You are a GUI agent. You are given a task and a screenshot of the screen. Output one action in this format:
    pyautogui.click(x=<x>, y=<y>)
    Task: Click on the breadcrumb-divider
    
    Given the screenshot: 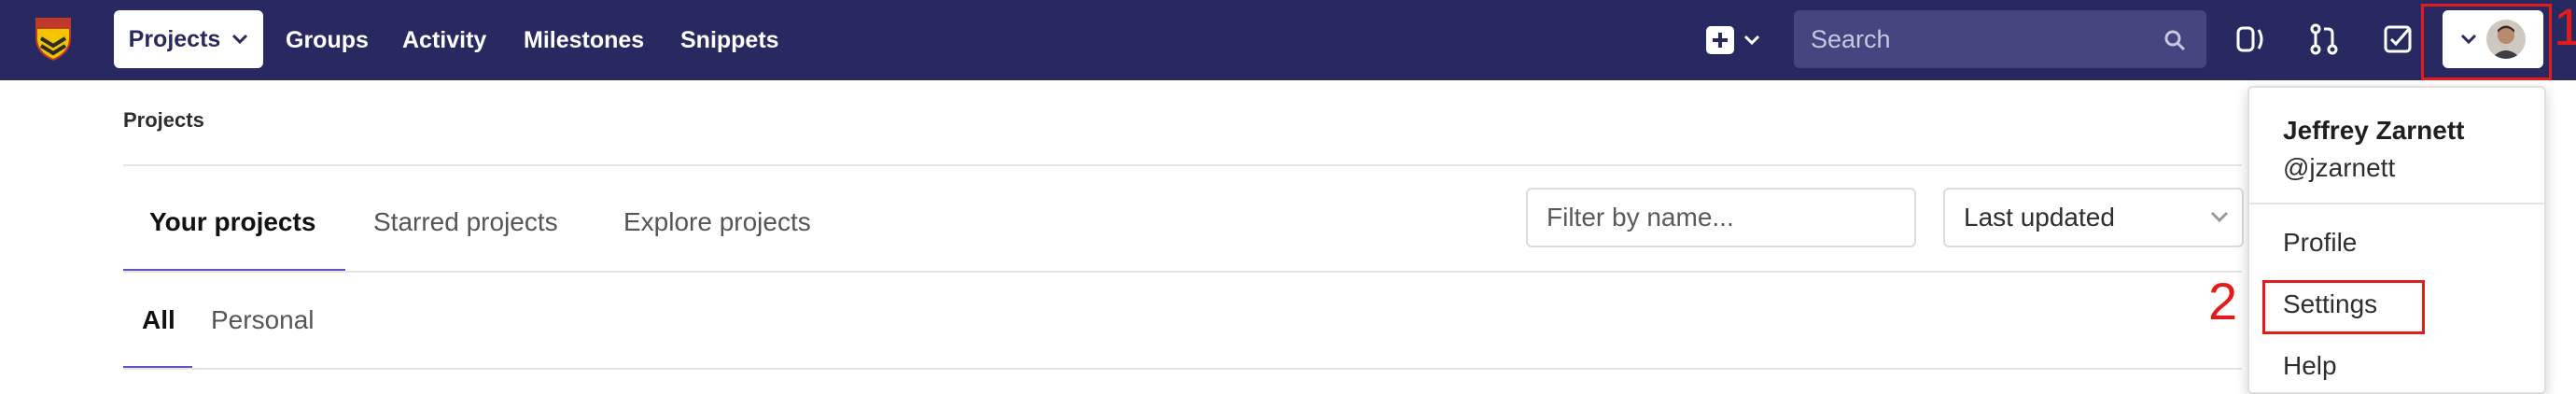 What is the action you would take?
    pyautogui.click(x=1182, y=165)
    